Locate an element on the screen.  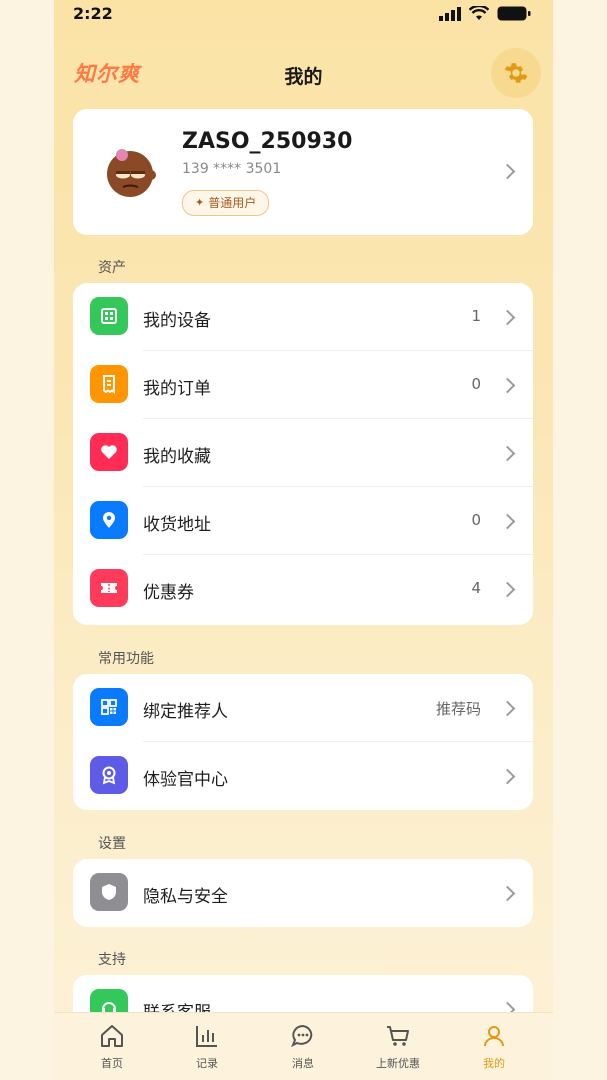
signal-icon is located at coordinates (450, 13).